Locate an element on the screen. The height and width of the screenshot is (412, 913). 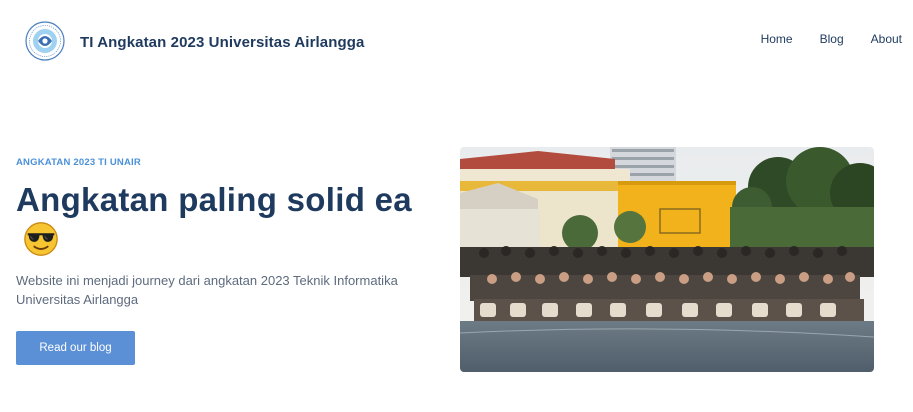
nav-menu: Home Blog About is located at coordinates (831, 39).